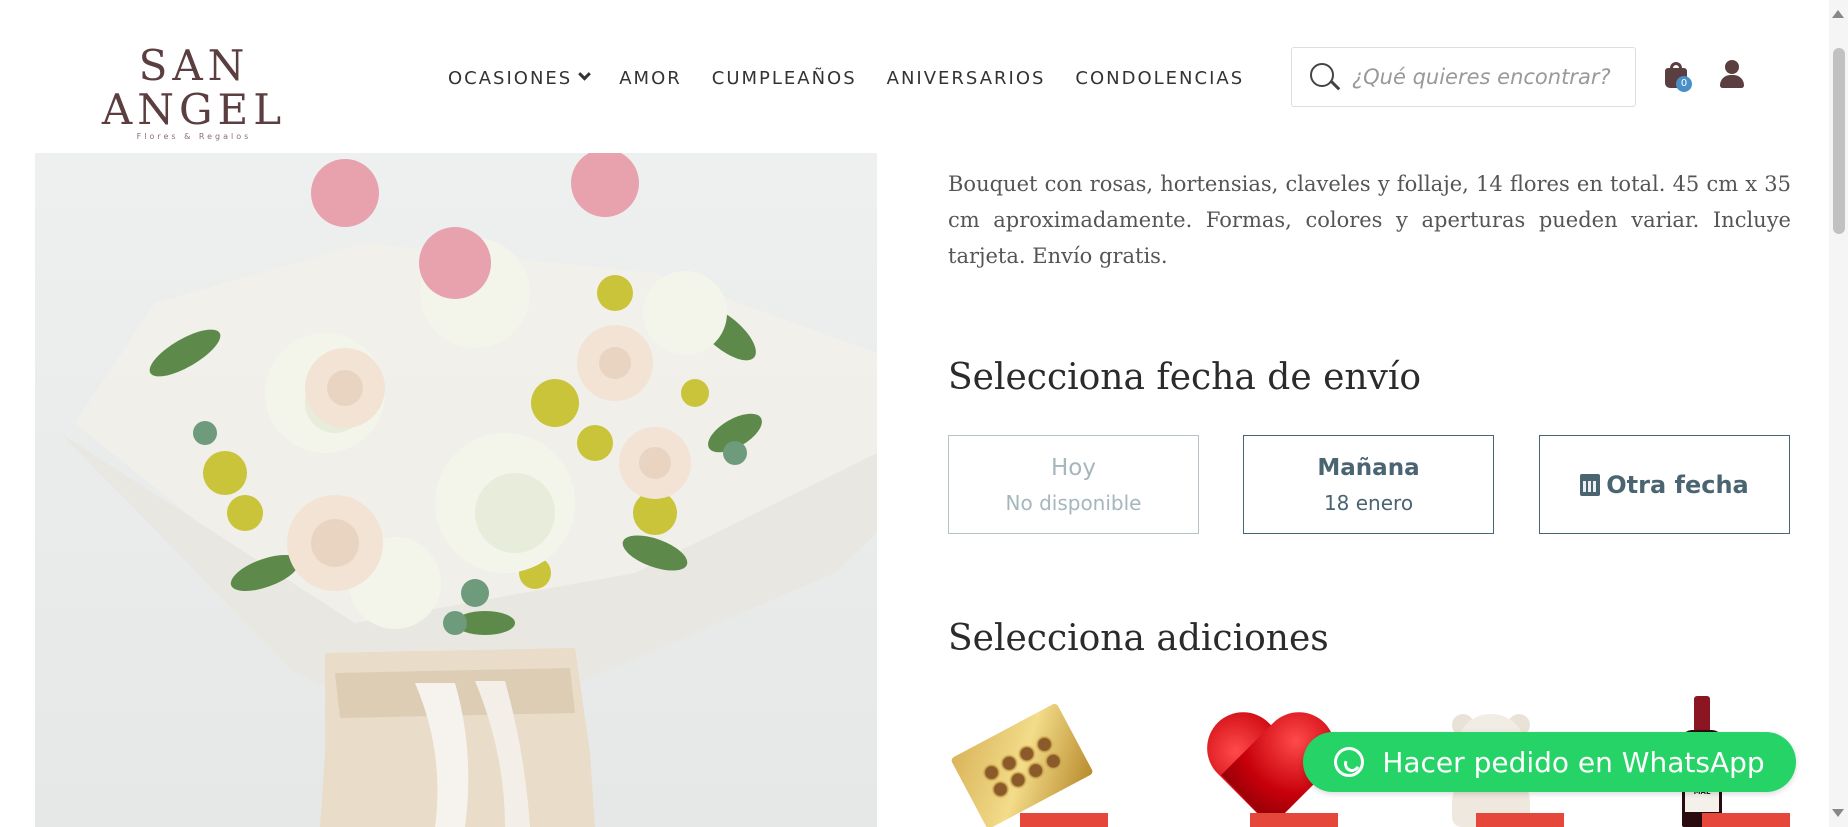 This screenshot has height=827, width=1848. I want to click on date-option-subtitle: No disponible, so click(1073, 502).